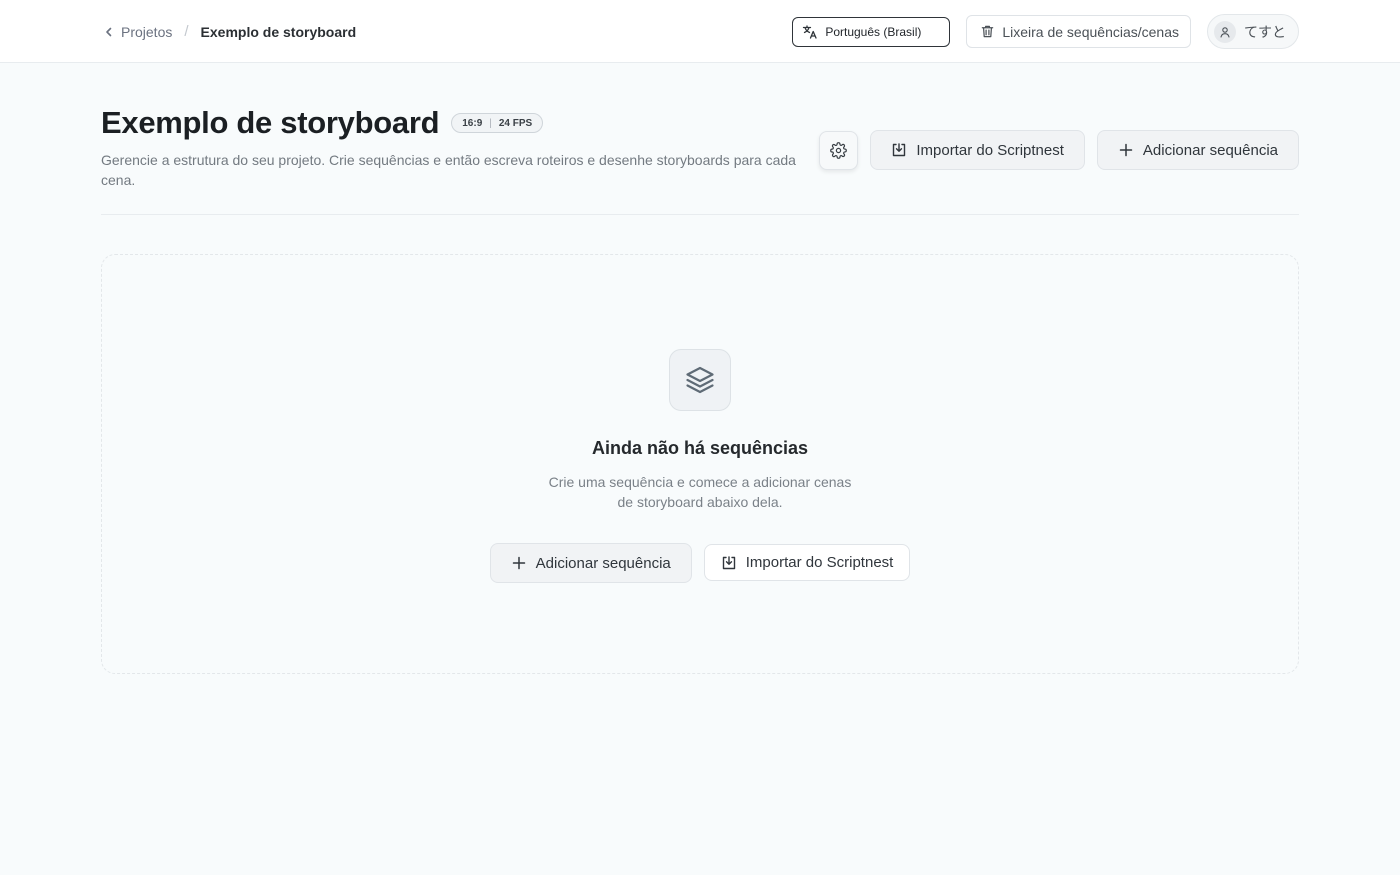 This screenshot has width=1400, height=875. What do you see at coordinates (988, 31) in the screenshot?
I see `trash-icon` at bounding box center [988, 31].